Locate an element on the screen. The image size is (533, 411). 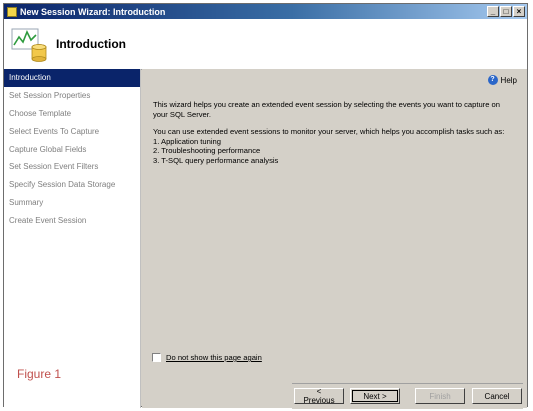
figure-caption: Figure 1 is located at coordinates (39, 374).